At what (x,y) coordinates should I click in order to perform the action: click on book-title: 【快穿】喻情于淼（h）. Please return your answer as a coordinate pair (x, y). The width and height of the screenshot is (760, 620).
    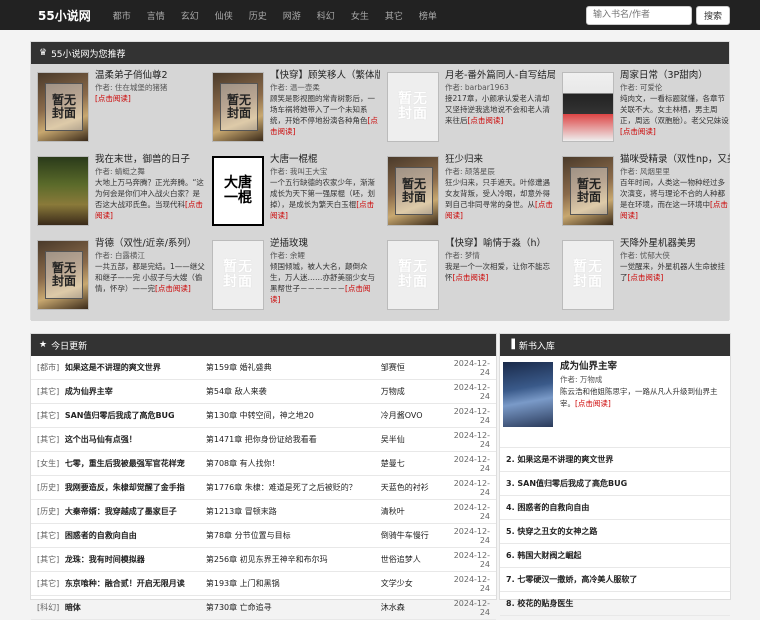
    Looking at the image, I should click on (500, 243).